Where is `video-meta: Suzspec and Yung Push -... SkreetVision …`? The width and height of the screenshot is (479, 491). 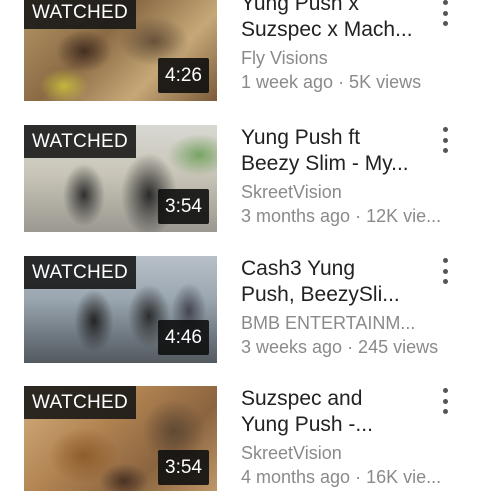 video-meta: Suzspec and Yung Push -... SkreetVision … is located at coordinates (341, 437).